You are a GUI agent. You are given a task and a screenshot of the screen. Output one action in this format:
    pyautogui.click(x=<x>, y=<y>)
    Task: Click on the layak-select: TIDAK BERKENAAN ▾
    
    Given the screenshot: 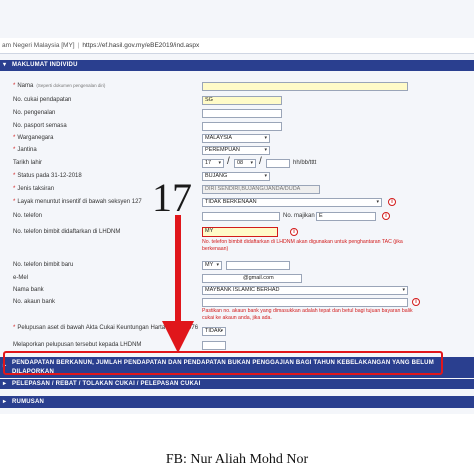 What is the action you would take?
    pyautogui.click(x=292, y=202)
    